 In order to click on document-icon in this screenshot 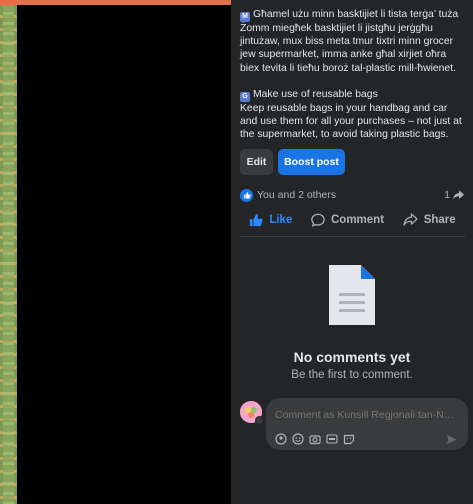, I will do `click(352, 295)`.